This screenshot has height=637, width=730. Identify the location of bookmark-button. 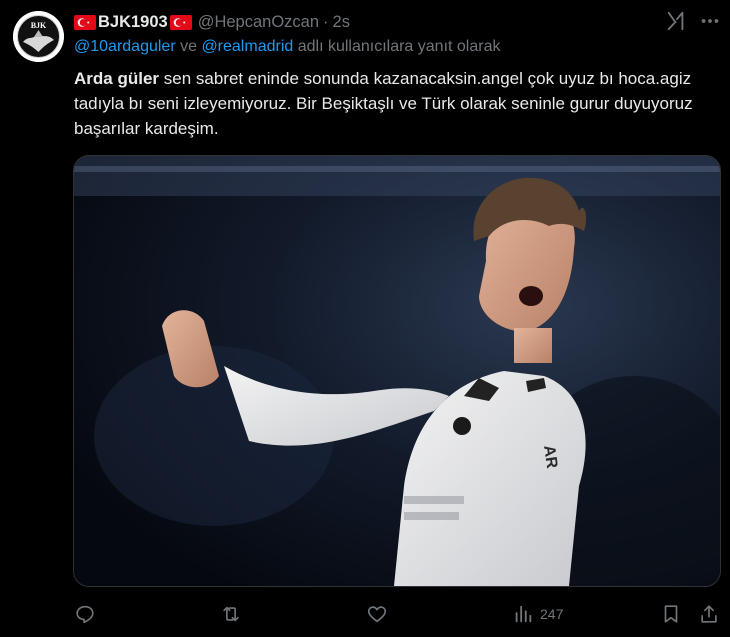
(671, 614).